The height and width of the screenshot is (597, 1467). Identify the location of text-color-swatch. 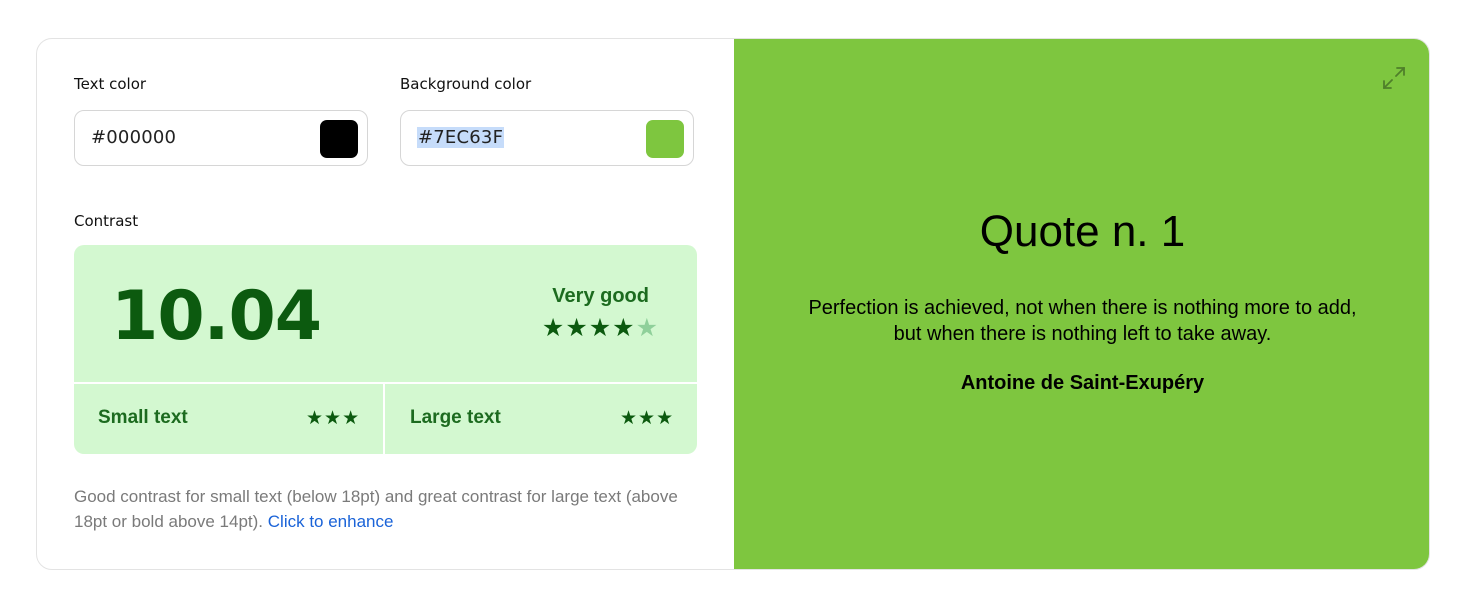
(339, 139).